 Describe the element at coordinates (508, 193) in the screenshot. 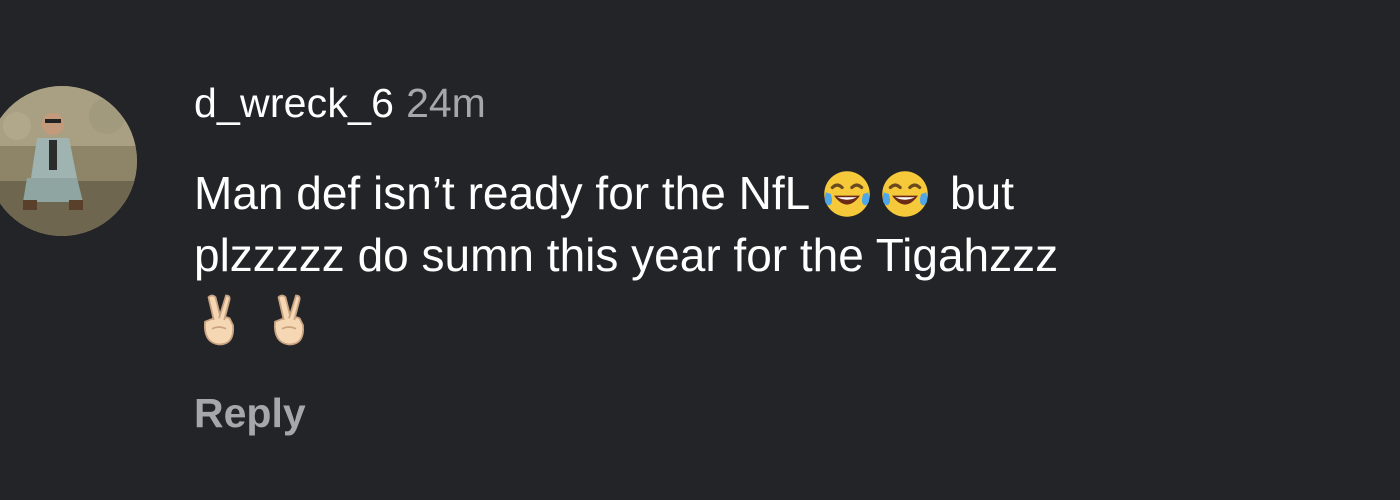

I see `comment-text-part: Man def isn’t ready for the NfL` at that location.